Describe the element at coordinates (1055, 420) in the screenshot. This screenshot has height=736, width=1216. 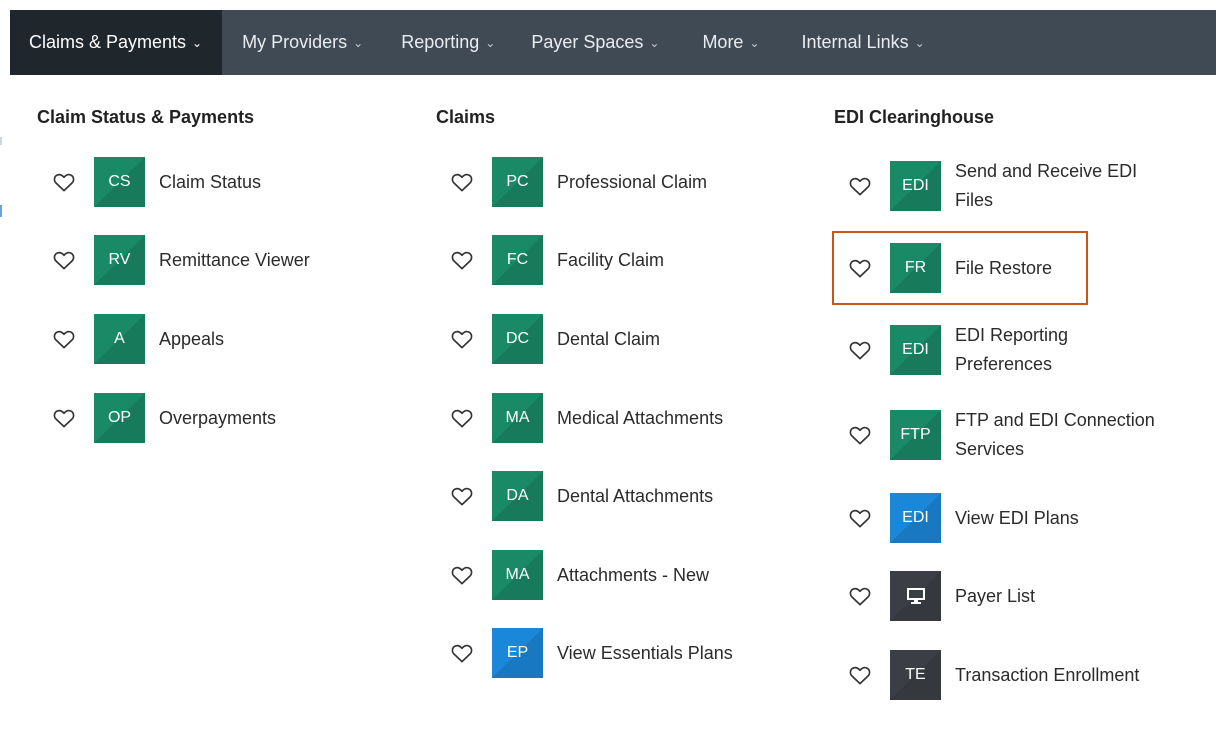
I see `label-line: FTP and EDI Connection` at that location.